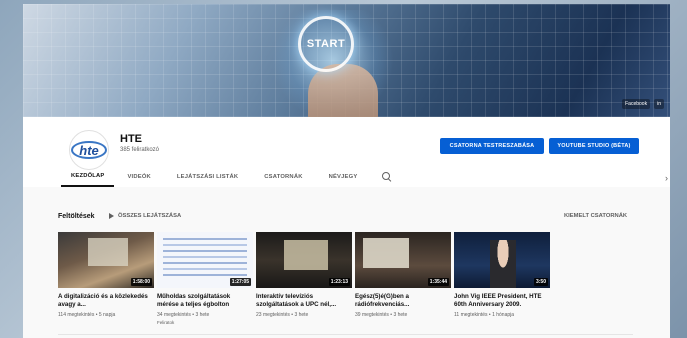 The image size is (687, 338). What do you see at coordinates (438, 282) in the screenshot?
I see `video-duration: 1:35:44` at bounding box center [438, 282].